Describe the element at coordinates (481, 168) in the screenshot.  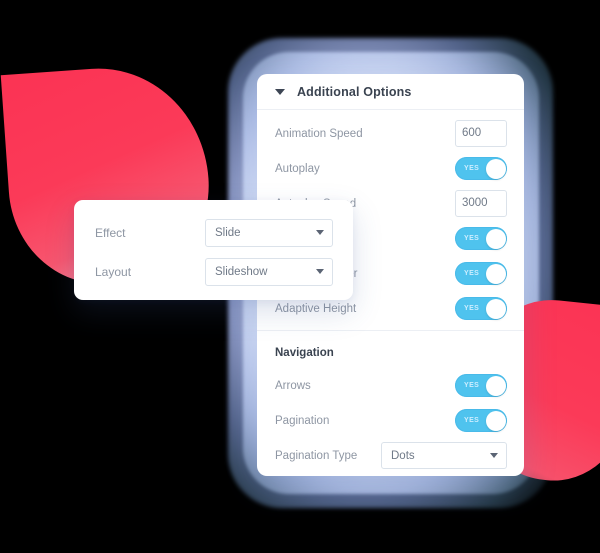
I see `autoplay-toggle: YES` at that location.